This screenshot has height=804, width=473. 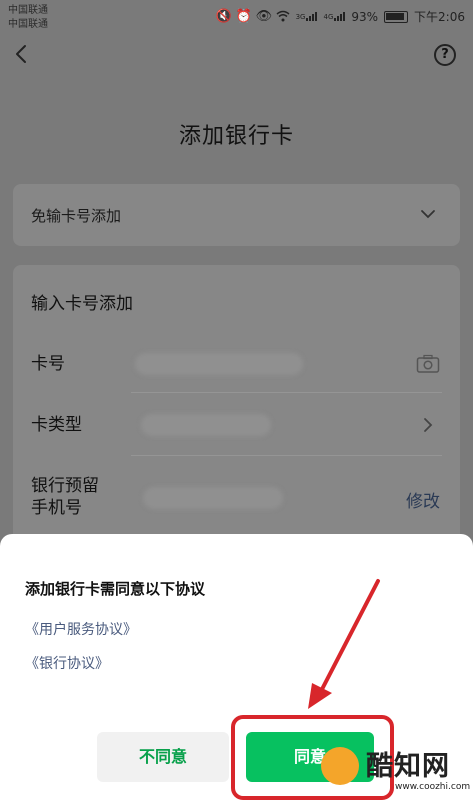 I want to click on modify-link: 修改, so click(x=423, y=499).